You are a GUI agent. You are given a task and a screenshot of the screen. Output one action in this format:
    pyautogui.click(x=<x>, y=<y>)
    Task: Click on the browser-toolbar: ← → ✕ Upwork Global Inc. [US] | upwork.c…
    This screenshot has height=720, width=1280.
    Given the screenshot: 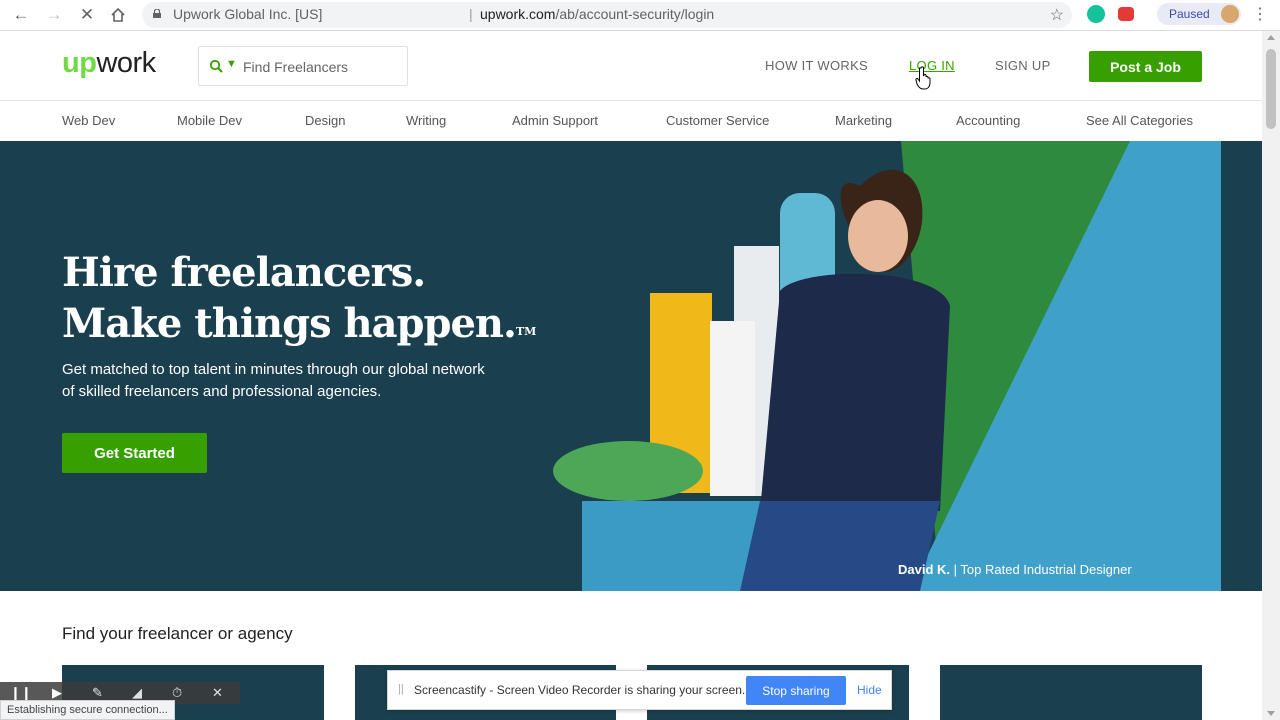 What is the action you would take?
    pyautogui.click(x=640, y=15)
    